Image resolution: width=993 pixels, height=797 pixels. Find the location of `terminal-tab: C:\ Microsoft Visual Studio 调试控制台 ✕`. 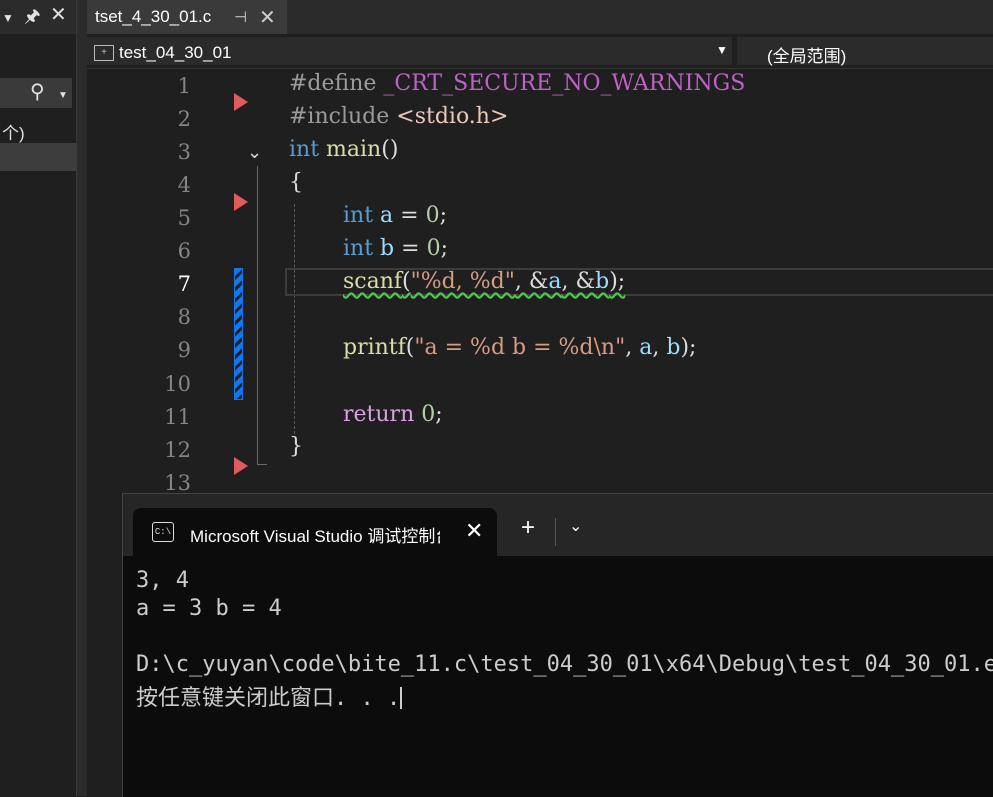

terminal-tab: C:\ Microsoft Visual Studio 调试控制台 ✕ is located at coordinates (315, 532).